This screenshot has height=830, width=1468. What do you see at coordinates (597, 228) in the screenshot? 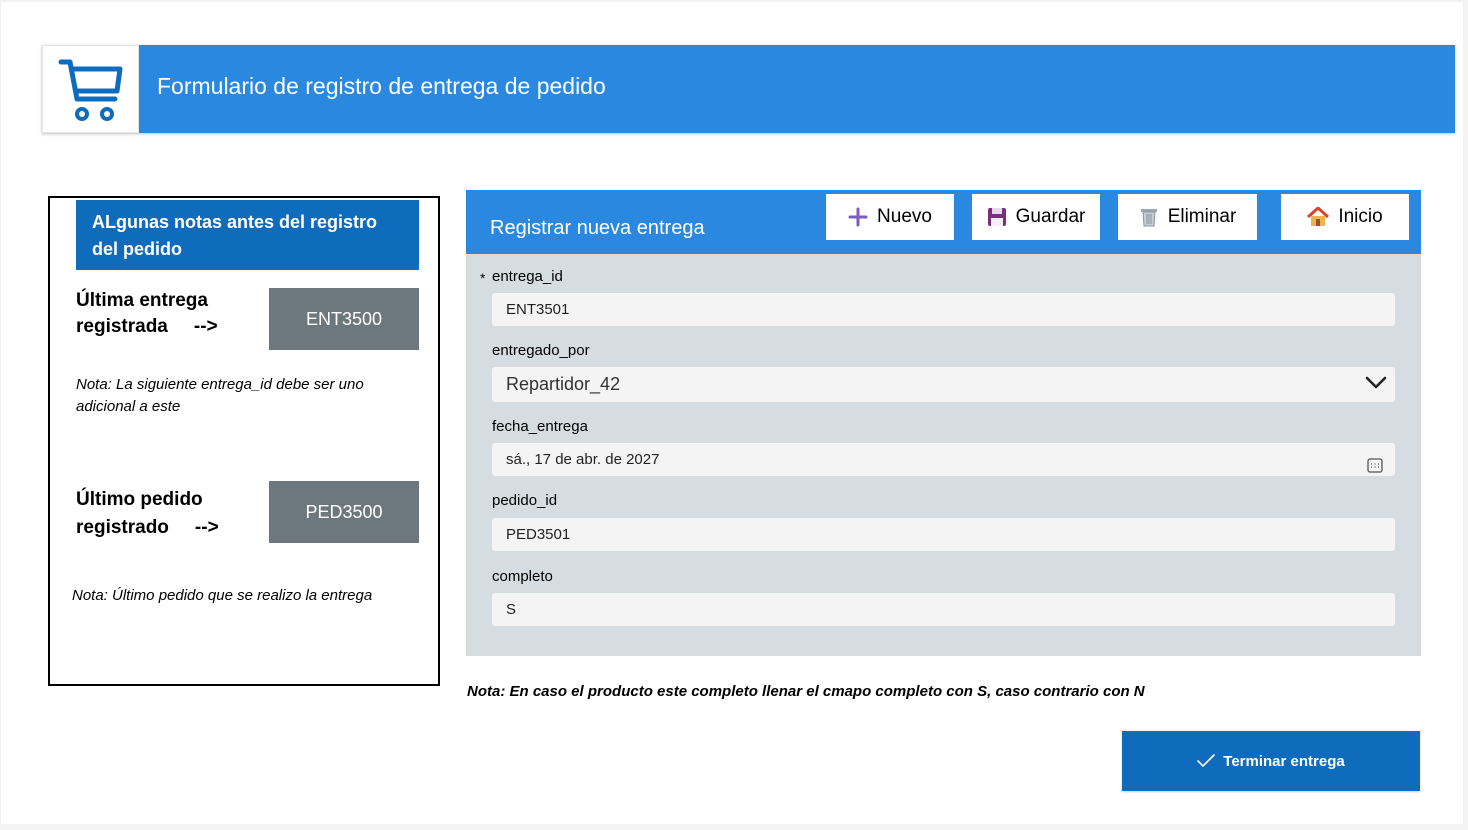
I see `form-title: Registrar nueva entrega` at bounding box center [597, 228].